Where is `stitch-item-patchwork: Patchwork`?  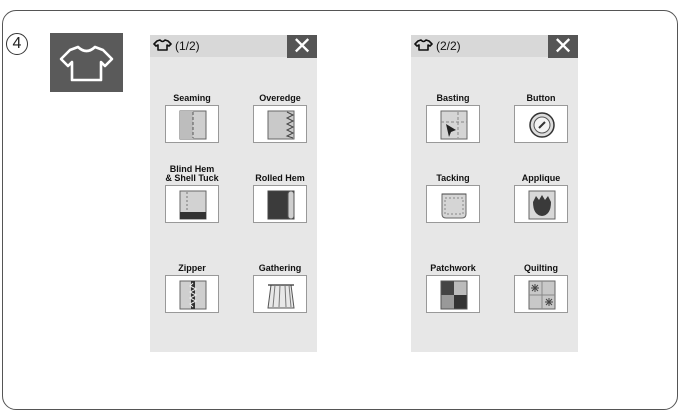
stitch-item-patchwork: Patchwork is located at coordinates (453, 283).